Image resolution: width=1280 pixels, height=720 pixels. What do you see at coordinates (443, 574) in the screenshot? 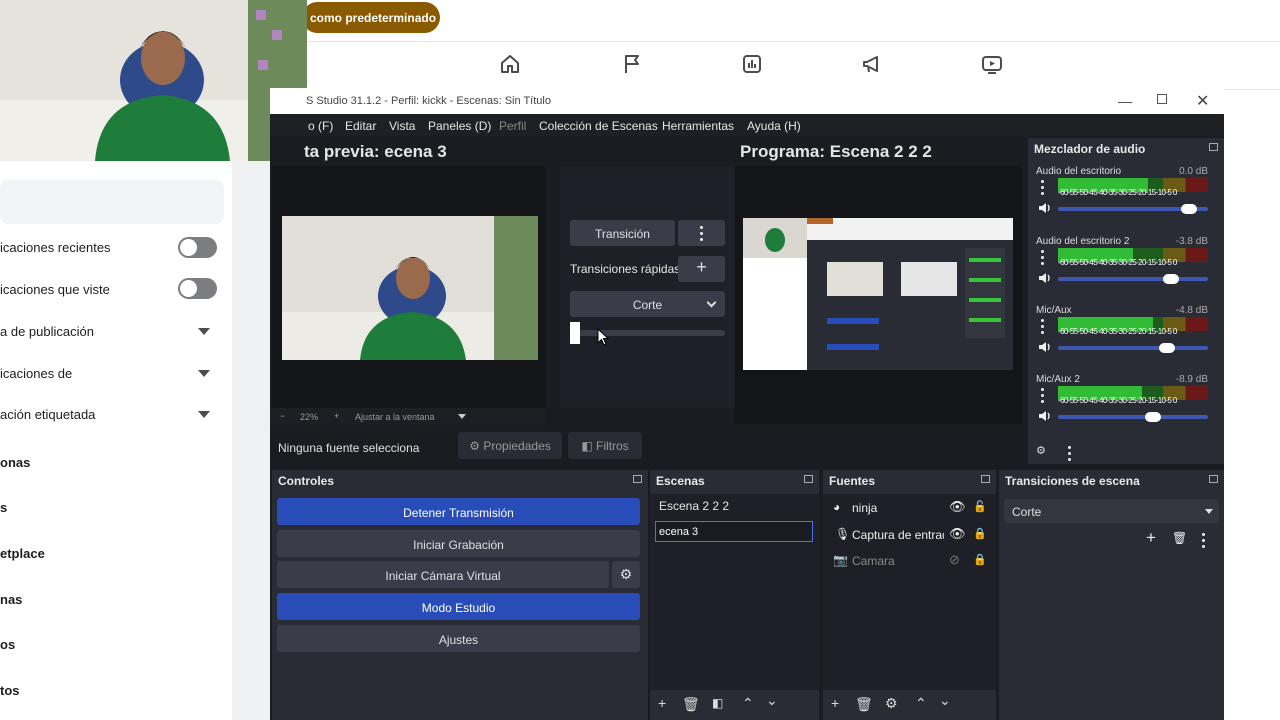
I see `start-virtual-camera-button: Iniciar Cámara Virtual` at bounding box center [443, 574].